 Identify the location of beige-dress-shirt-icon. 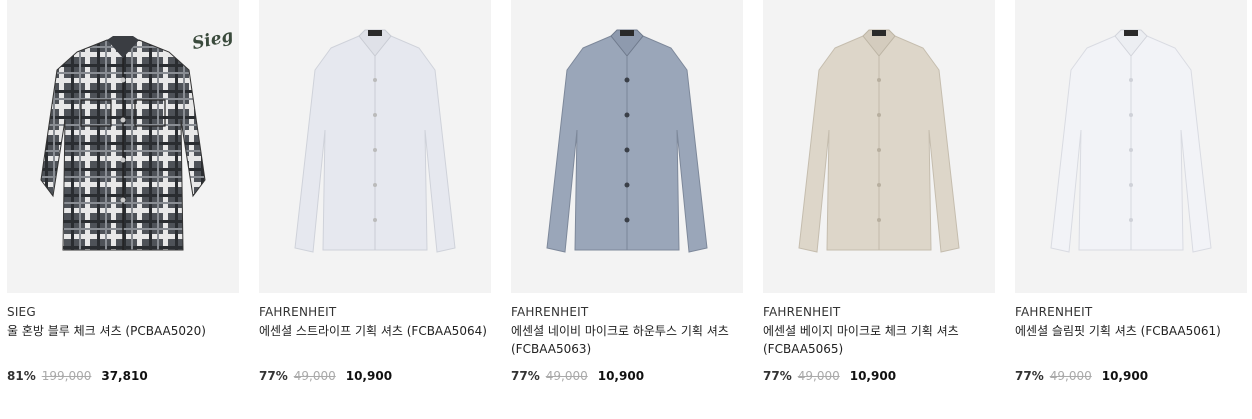
(879, 141).